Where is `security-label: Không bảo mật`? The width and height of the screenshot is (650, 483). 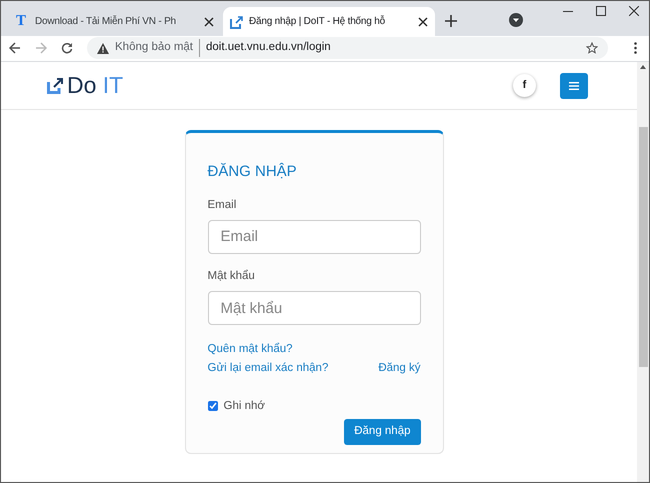
security-label: Không bảo mật is located at coordinates (157, 48).